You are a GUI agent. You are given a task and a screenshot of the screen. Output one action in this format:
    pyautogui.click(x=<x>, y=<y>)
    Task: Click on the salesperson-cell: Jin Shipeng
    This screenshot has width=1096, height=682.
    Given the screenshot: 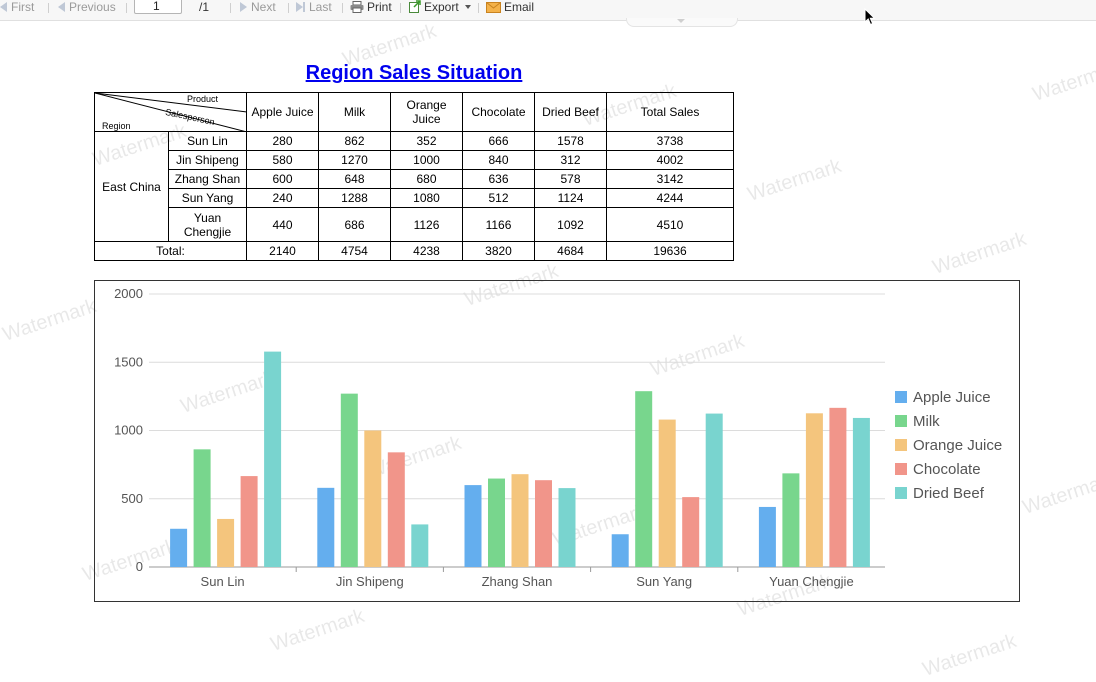 What is the action you would take?
    pyautogui.click(x=207, y=160)
    